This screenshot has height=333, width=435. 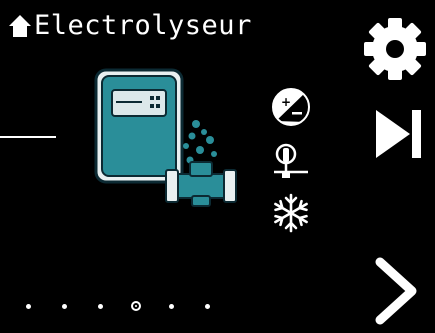 What do you see at coordinates (395, 49) in the screenshot?
I see `gear-icon` at bounding box center [395, 49].